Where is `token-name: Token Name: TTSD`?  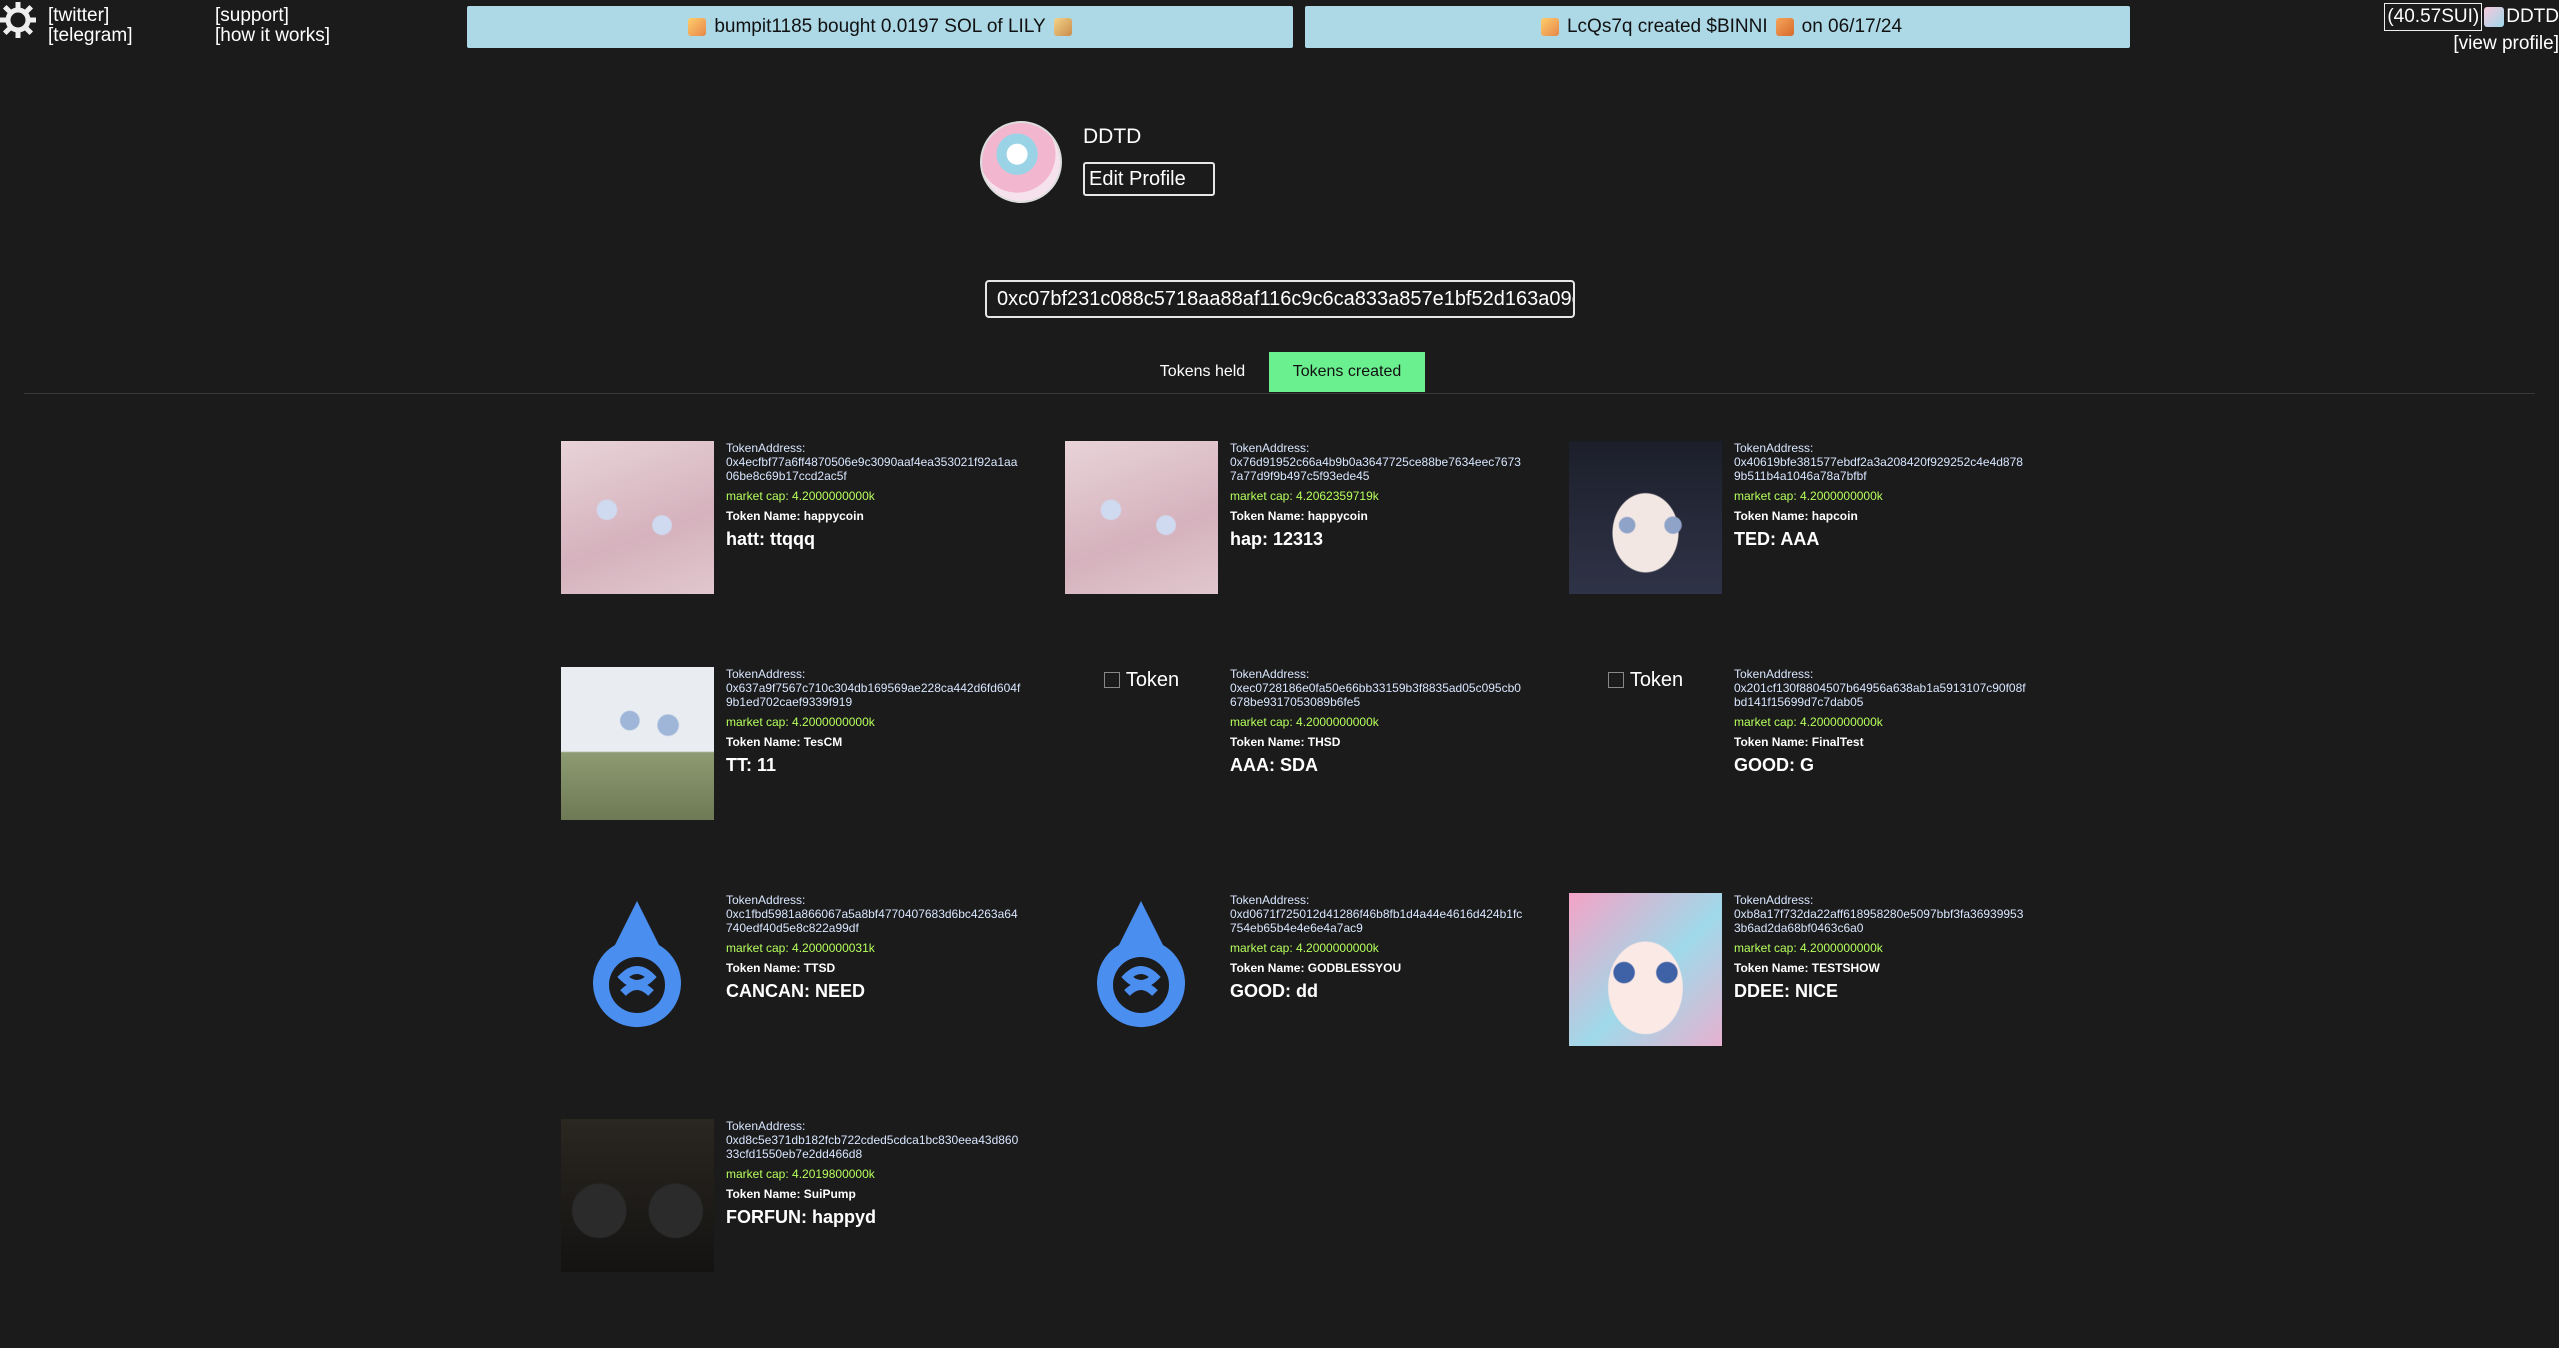
token-name: Token Name: TTSD is located at coordinates (781, 968).